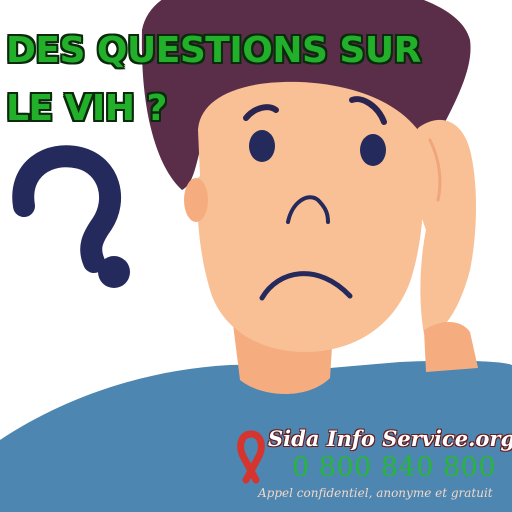 The width and height of the screenshot is (512, 512). What do you see at coordinates (373, 150) in the screenshot?
I see `right-eye` at bounding box center [373, 150].